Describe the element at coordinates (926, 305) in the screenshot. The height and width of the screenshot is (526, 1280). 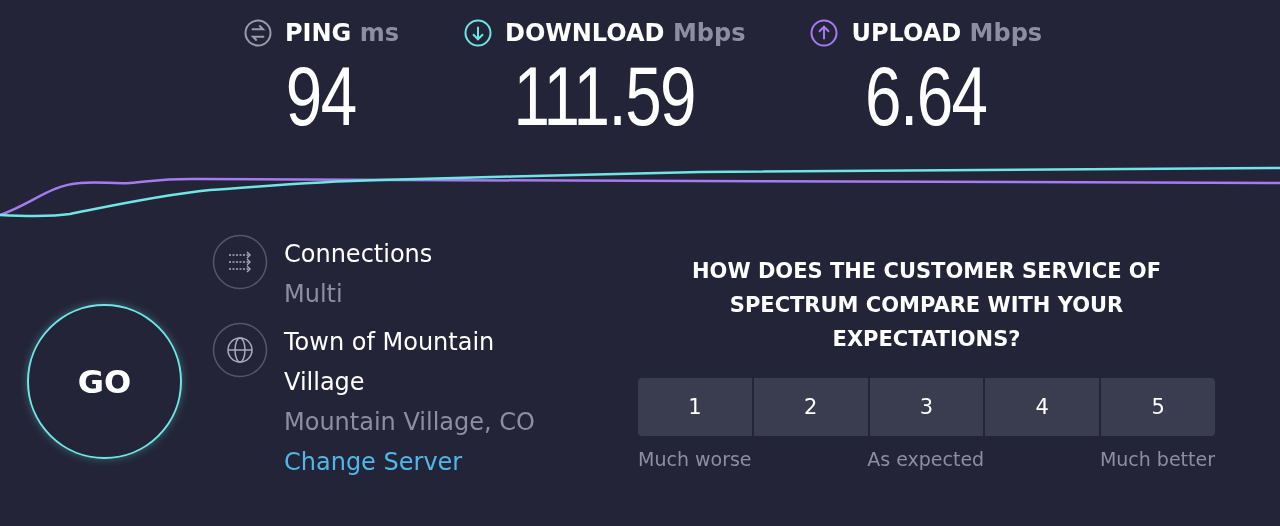
I see `survey-question: HOW DOES THE CUSTOMER SERVICE OF SPECTRUM COMPARE WITH YOUR EXPECTATIONS?` at that location.